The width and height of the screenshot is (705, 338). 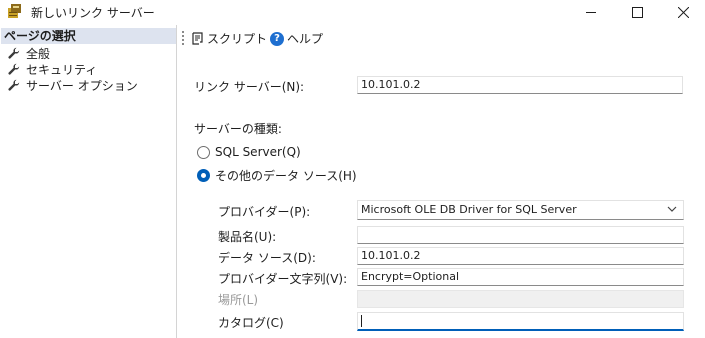 What do you see at coordinates (258, 152) in the screenshot?
I see `radio-sql-server-label: SQL Server(Q)` at bounding box center [258, 152].